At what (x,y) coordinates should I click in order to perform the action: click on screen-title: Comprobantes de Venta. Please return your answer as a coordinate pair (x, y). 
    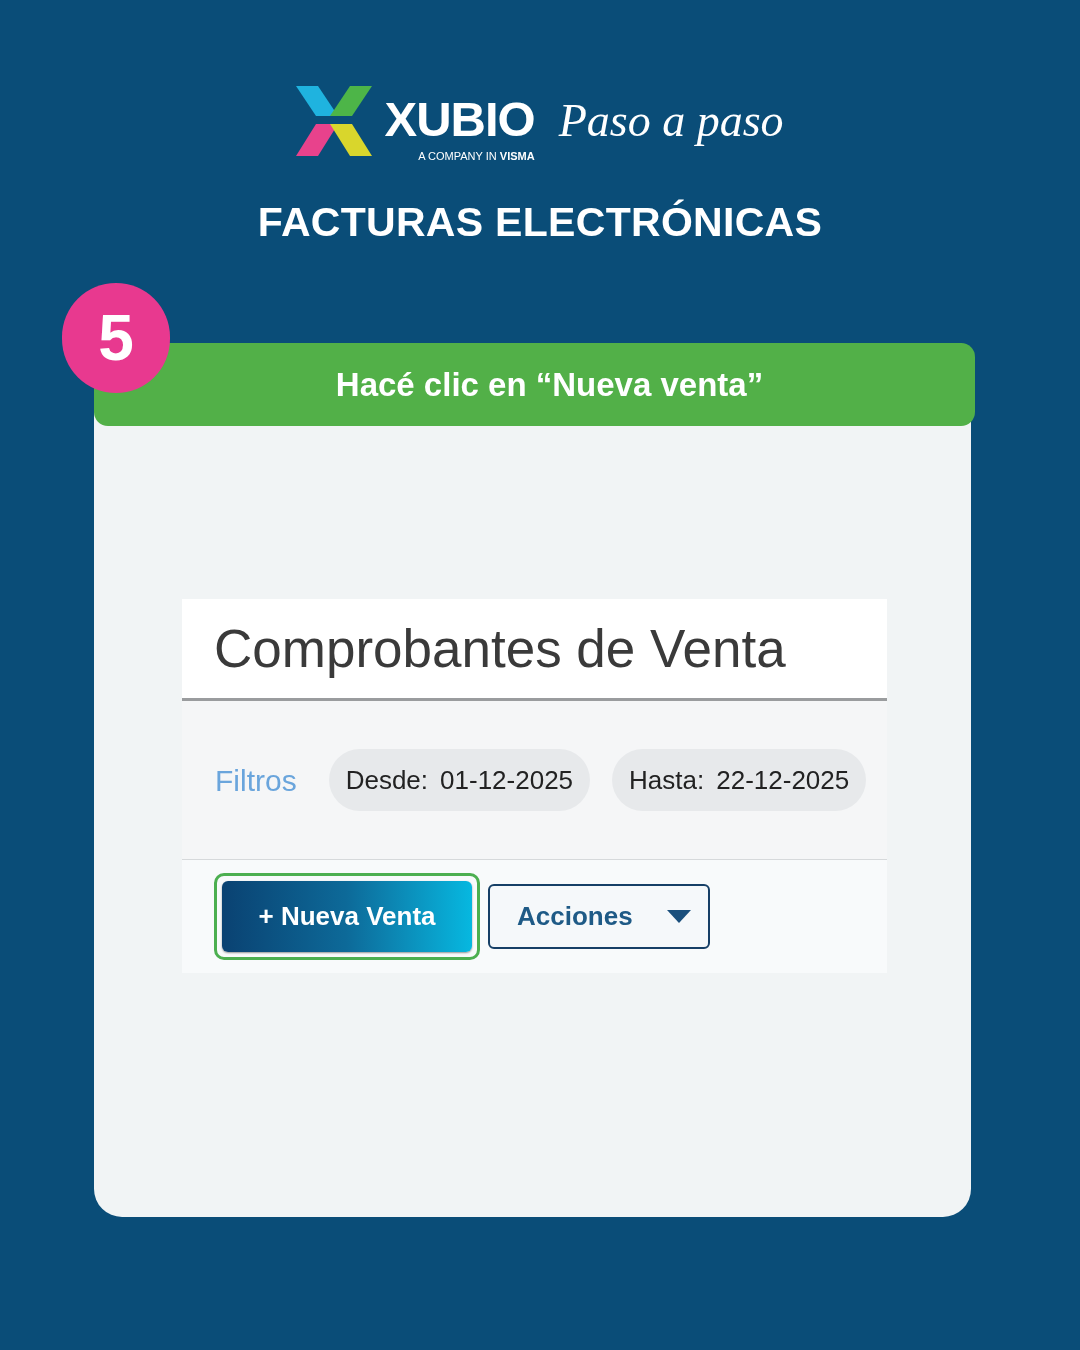
    Looking at the image, I should click on (500, 648).